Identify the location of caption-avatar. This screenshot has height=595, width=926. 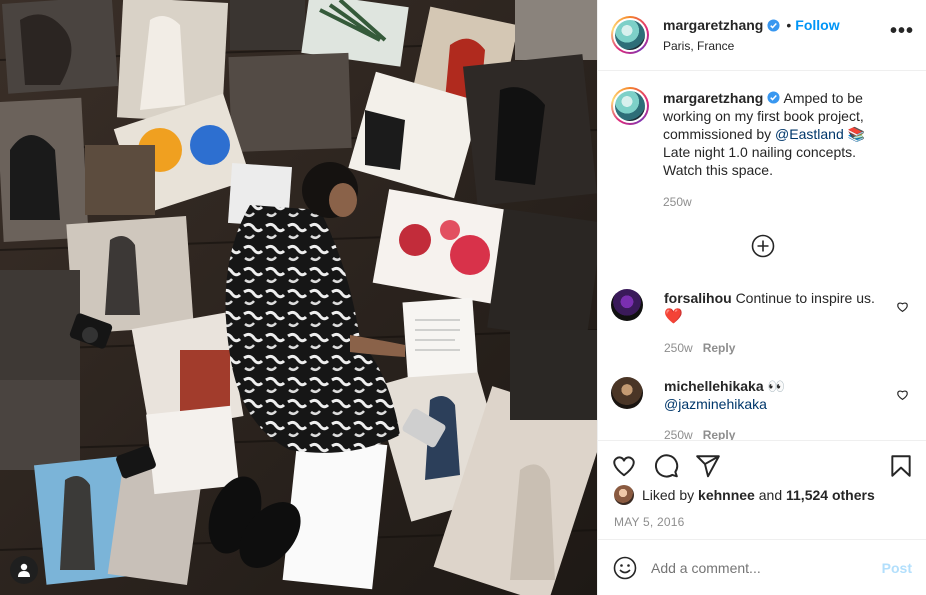
(630, 106).